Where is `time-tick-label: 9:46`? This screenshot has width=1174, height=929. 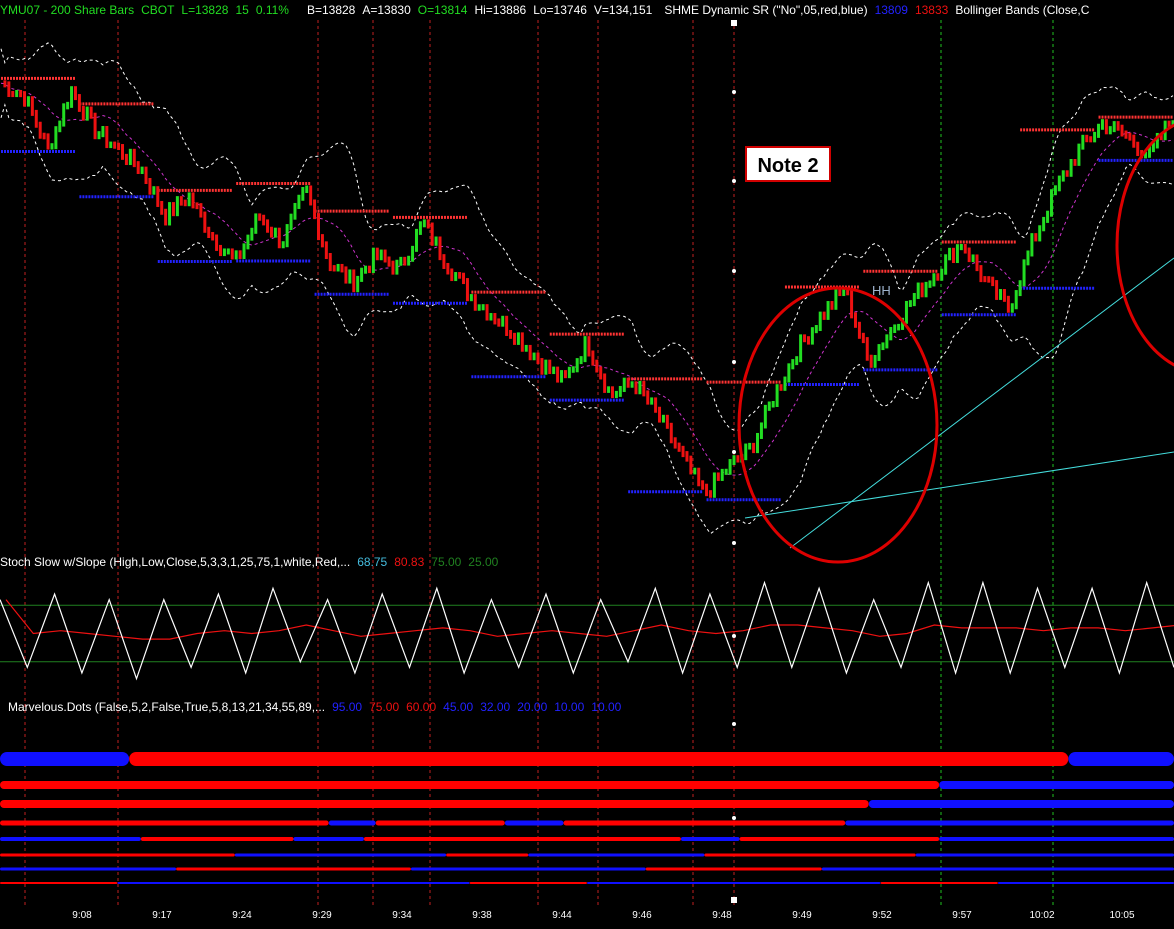
time-tick-label: 9:46 is located at coordinates (642, 915).